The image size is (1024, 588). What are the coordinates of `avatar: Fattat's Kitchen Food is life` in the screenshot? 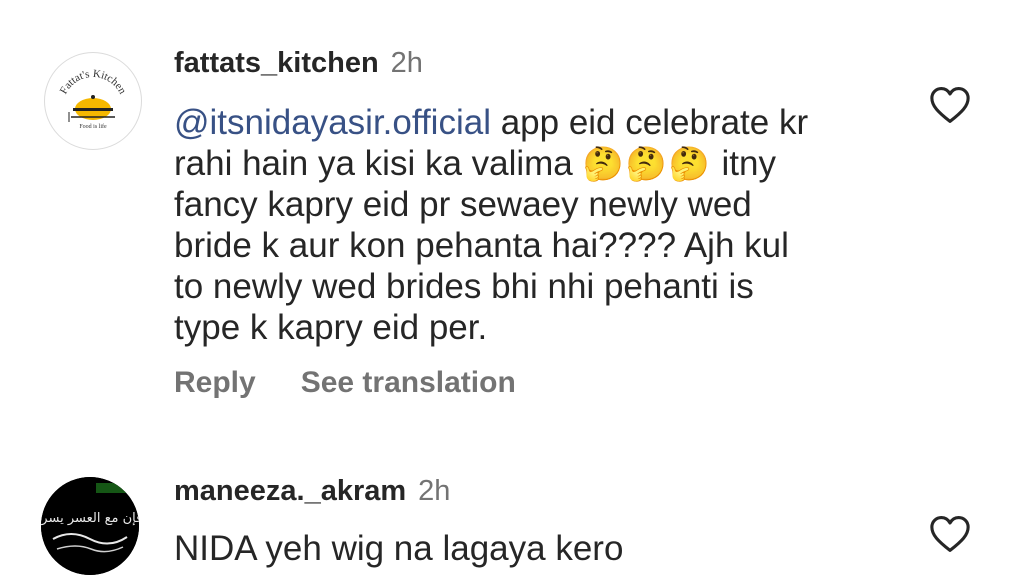 It's located at (93, 101).